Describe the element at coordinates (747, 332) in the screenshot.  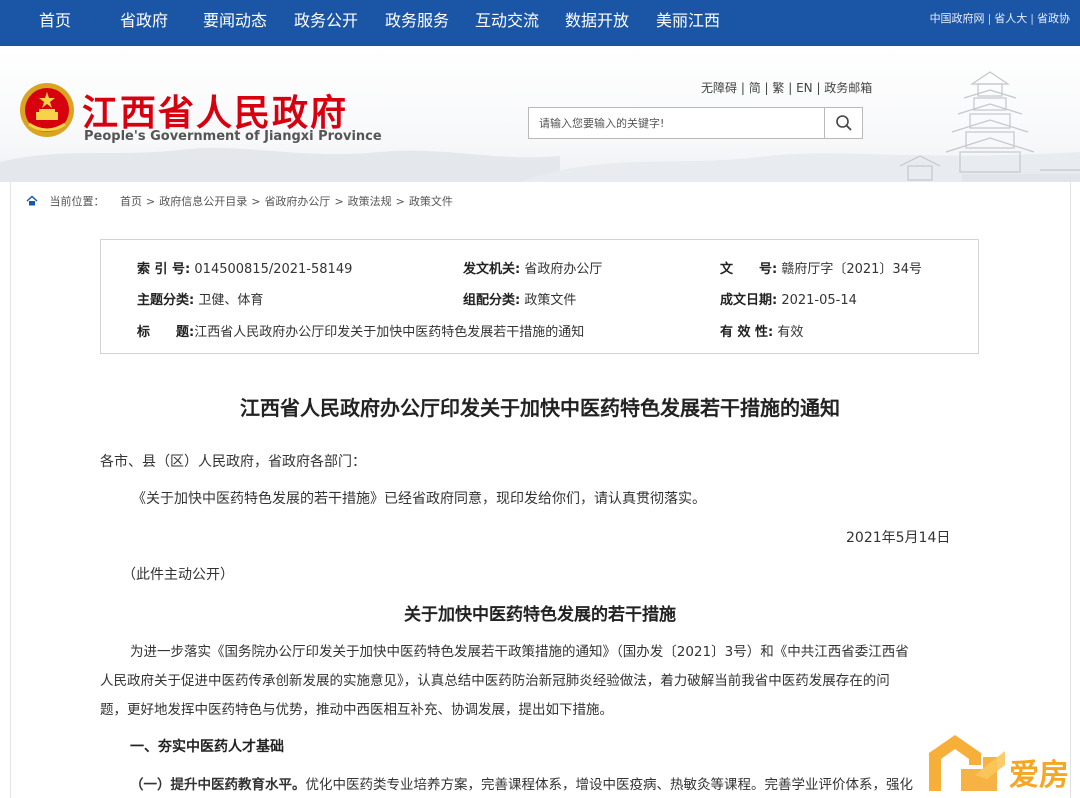
I see `meta-key: 有 效 性:` at that location.